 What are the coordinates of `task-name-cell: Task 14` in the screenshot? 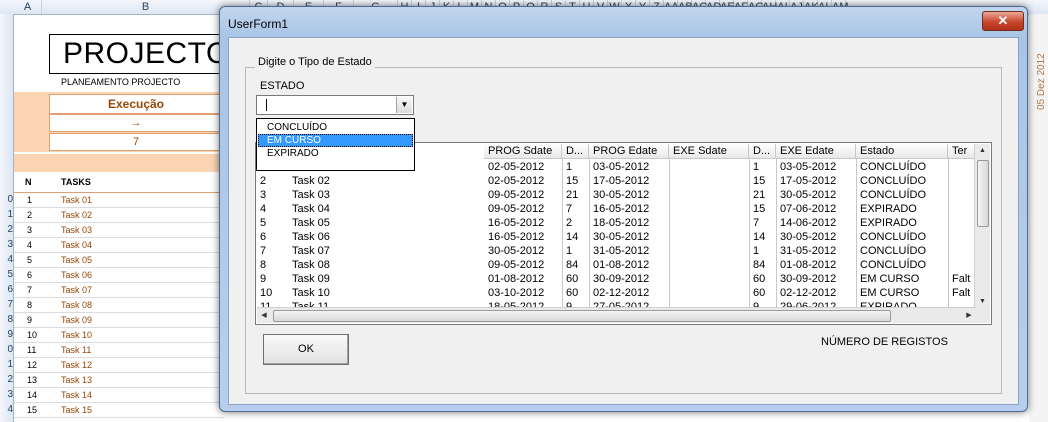 It's located at (76, 395).